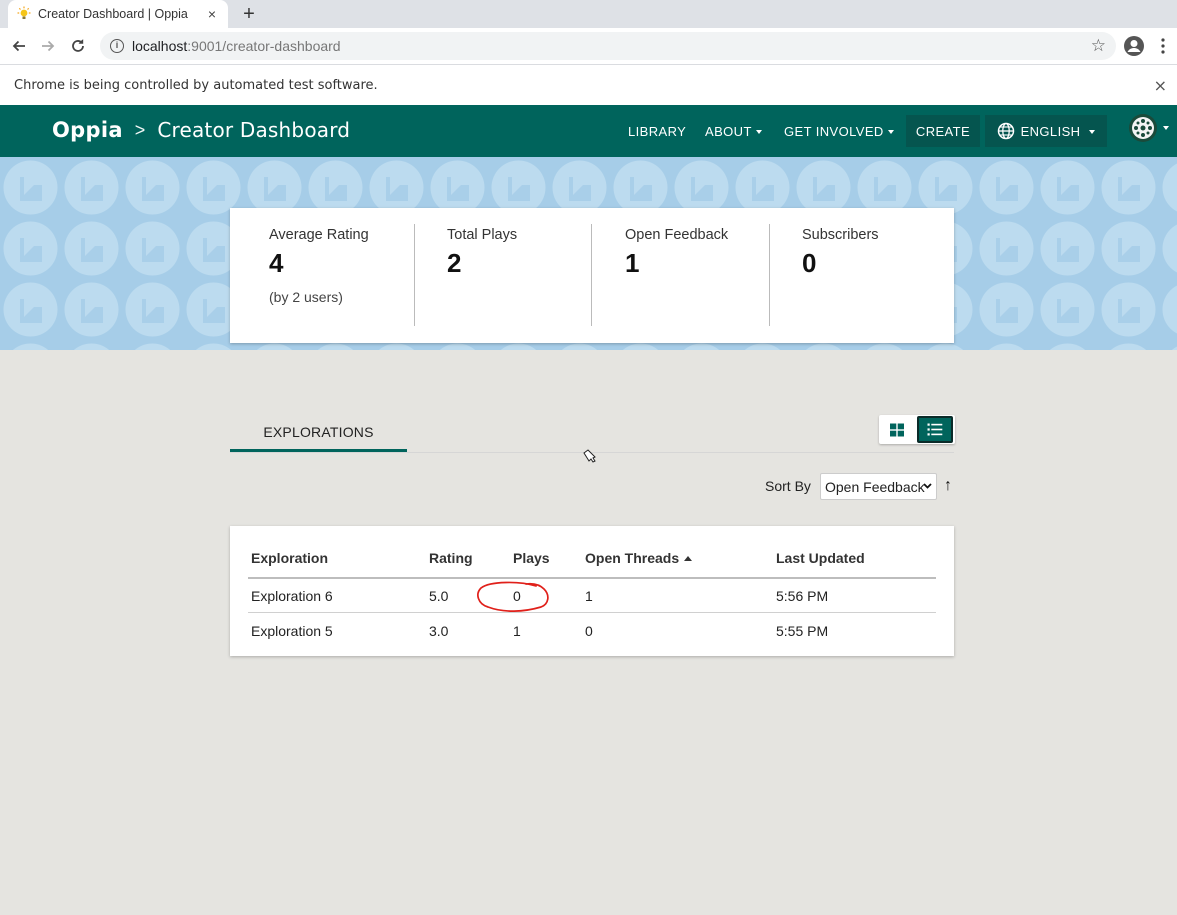 This screenshot has height=915, width=1177. I want to click on tab-explorations-label: EXPLORATIONS, so click(318, 431).